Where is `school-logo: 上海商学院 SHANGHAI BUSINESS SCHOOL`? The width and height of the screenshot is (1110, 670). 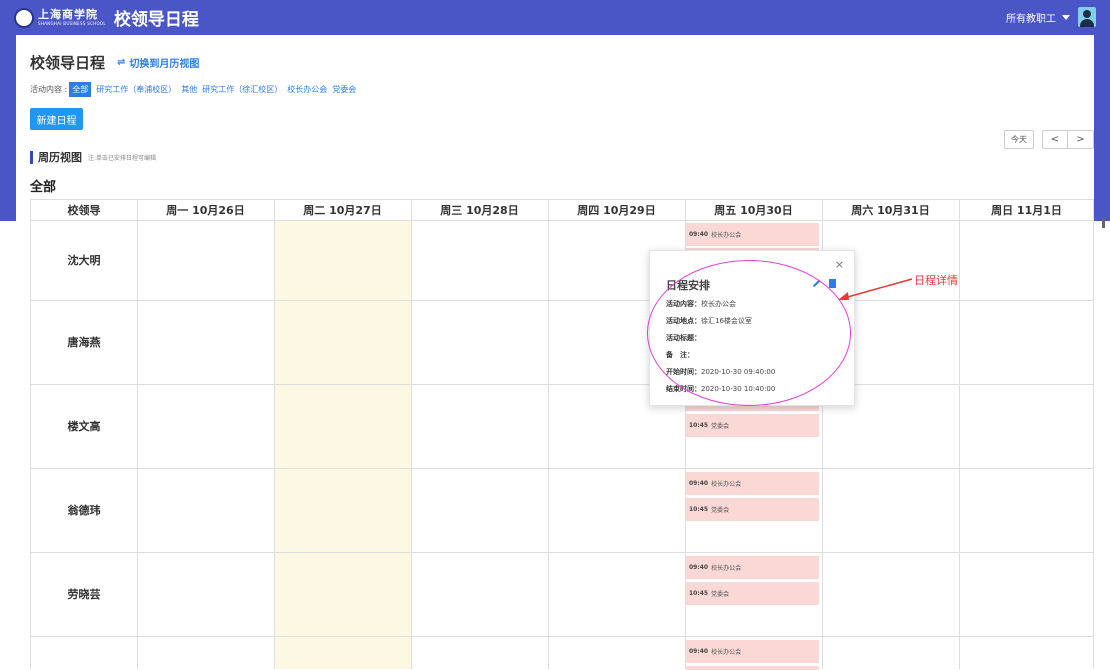
school-logo: 上海商学院 SHANGHAI BUSINESS SCHOOL is located at coordinates (60, 17).